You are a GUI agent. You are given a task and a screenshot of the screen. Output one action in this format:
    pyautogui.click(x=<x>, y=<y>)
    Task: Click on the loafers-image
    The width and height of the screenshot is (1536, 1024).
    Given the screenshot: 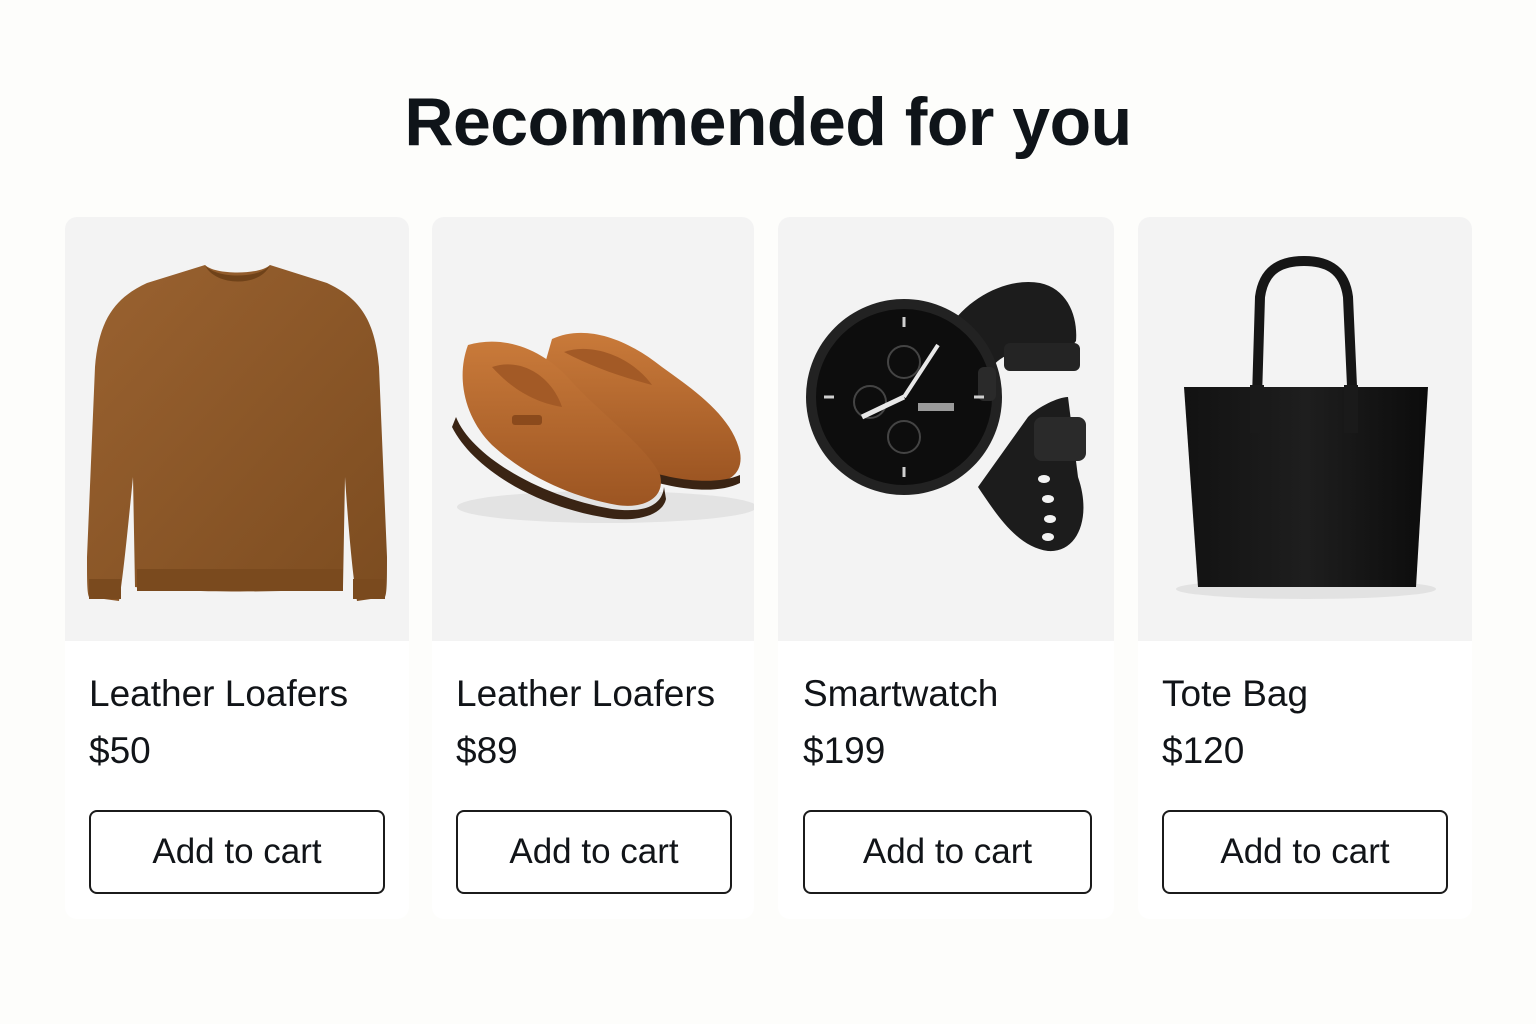 What is the action you would take?
    pyautogui.click(x=603, y=427)
    